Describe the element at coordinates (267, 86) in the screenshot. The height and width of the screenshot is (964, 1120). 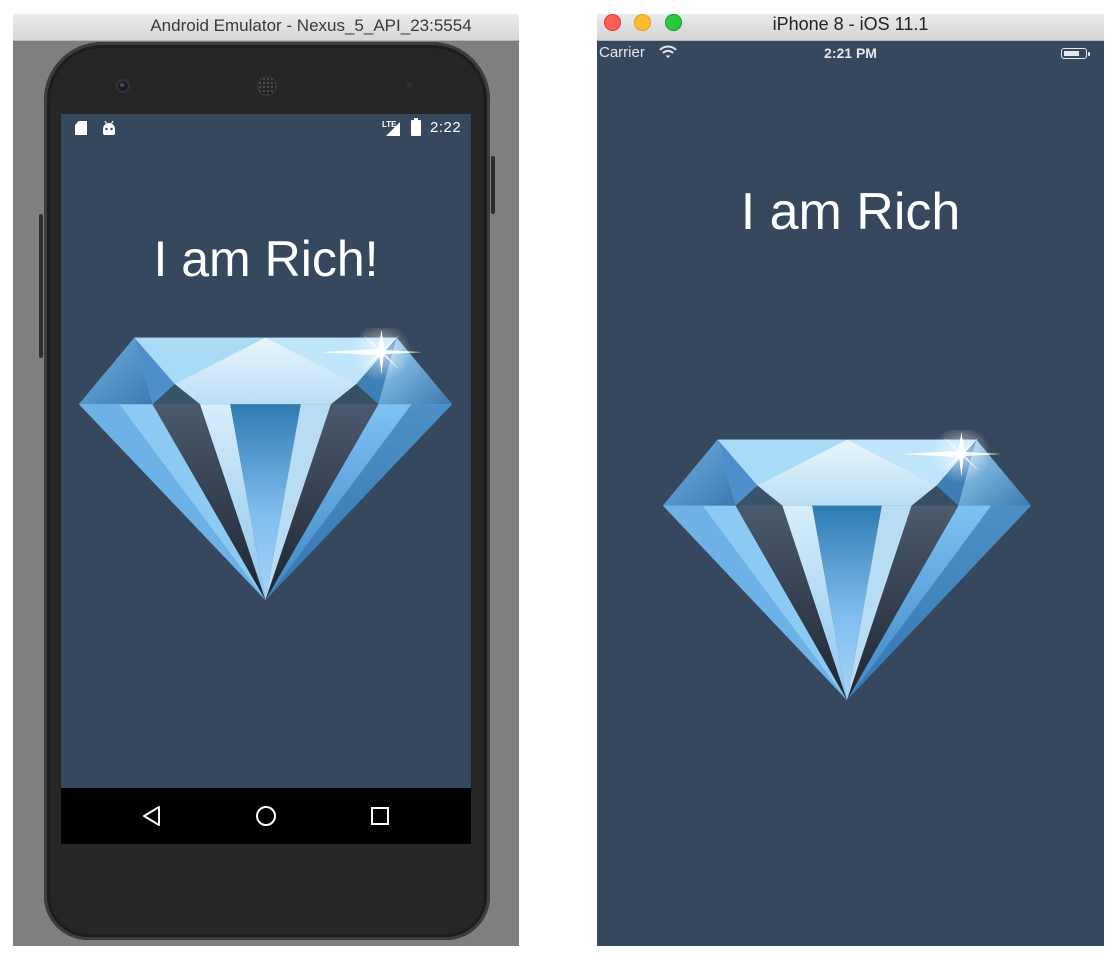
I see `earpiece-speaker` at that location.